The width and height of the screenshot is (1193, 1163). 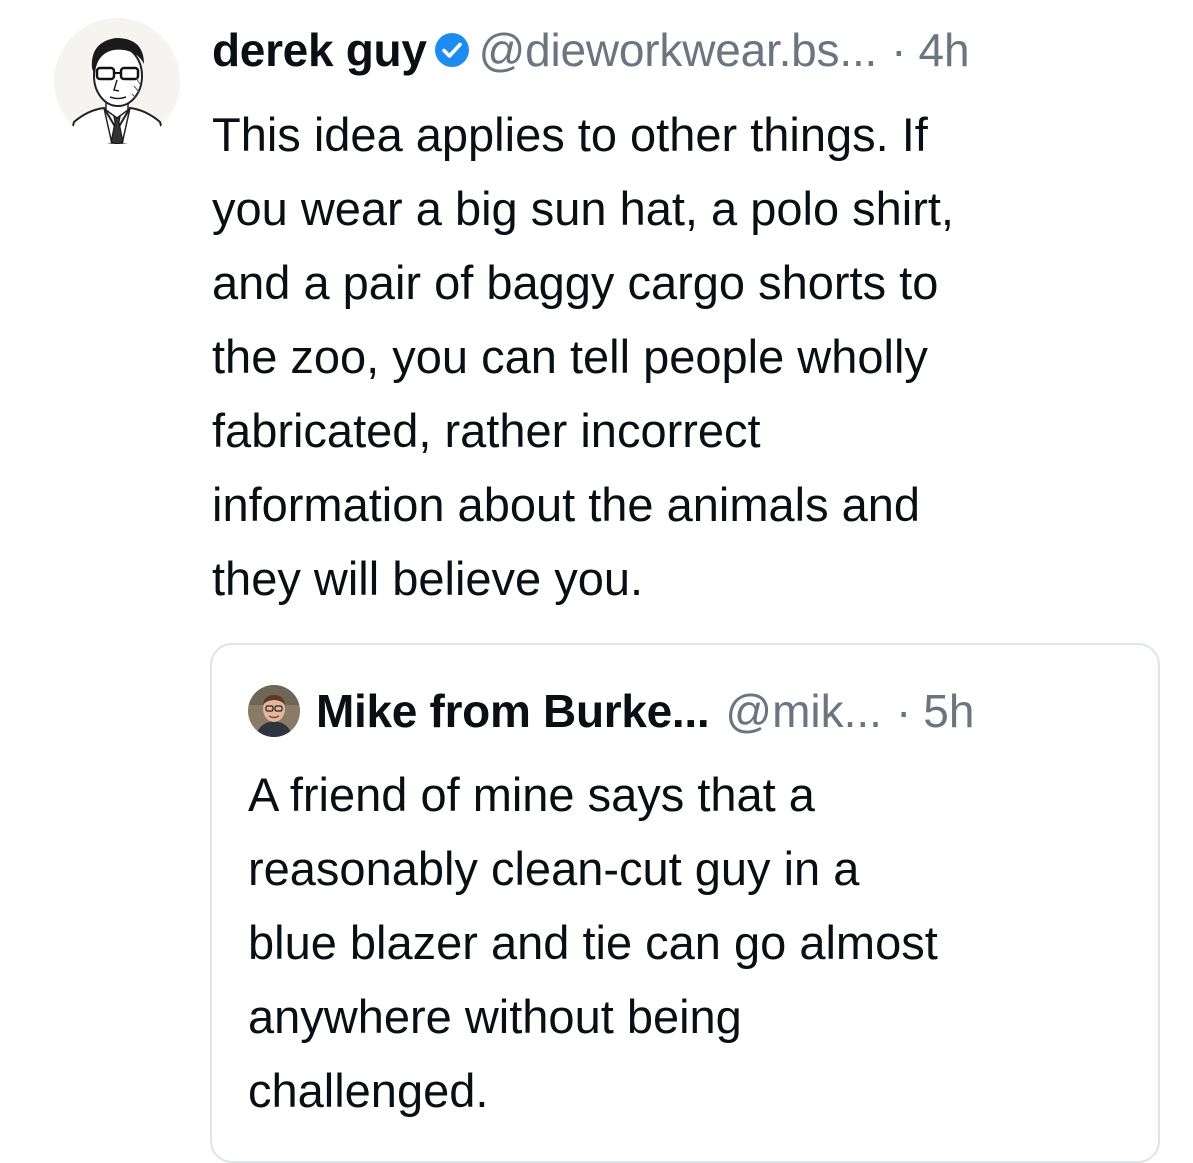 What do you see at coordinates (593, 942) in the screenshot?
I see `quoted-text-line: blue blazer and tie can go almost` at bounding box center [593, 942].